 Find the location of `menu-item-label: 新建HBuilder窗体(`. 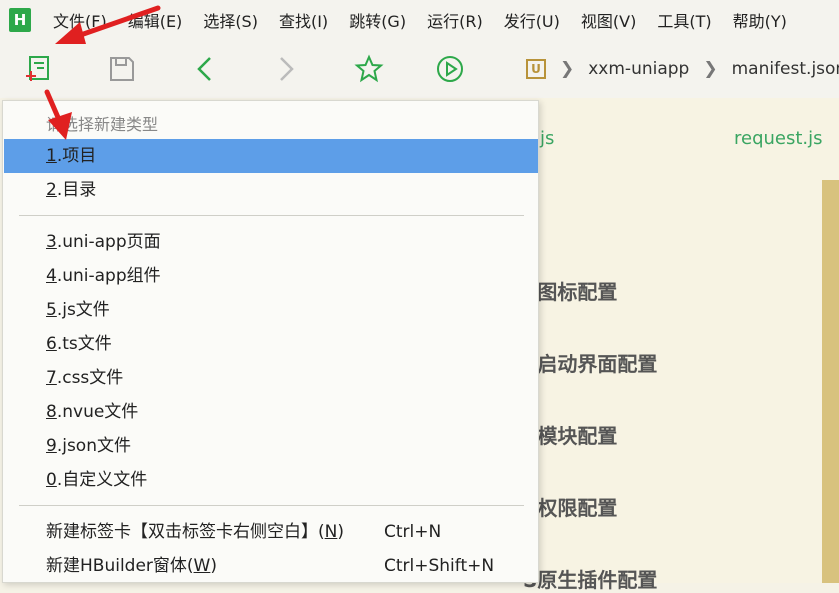

menu-item-label: 新建HBuilder窗体( is located at coordinates (120, 566).